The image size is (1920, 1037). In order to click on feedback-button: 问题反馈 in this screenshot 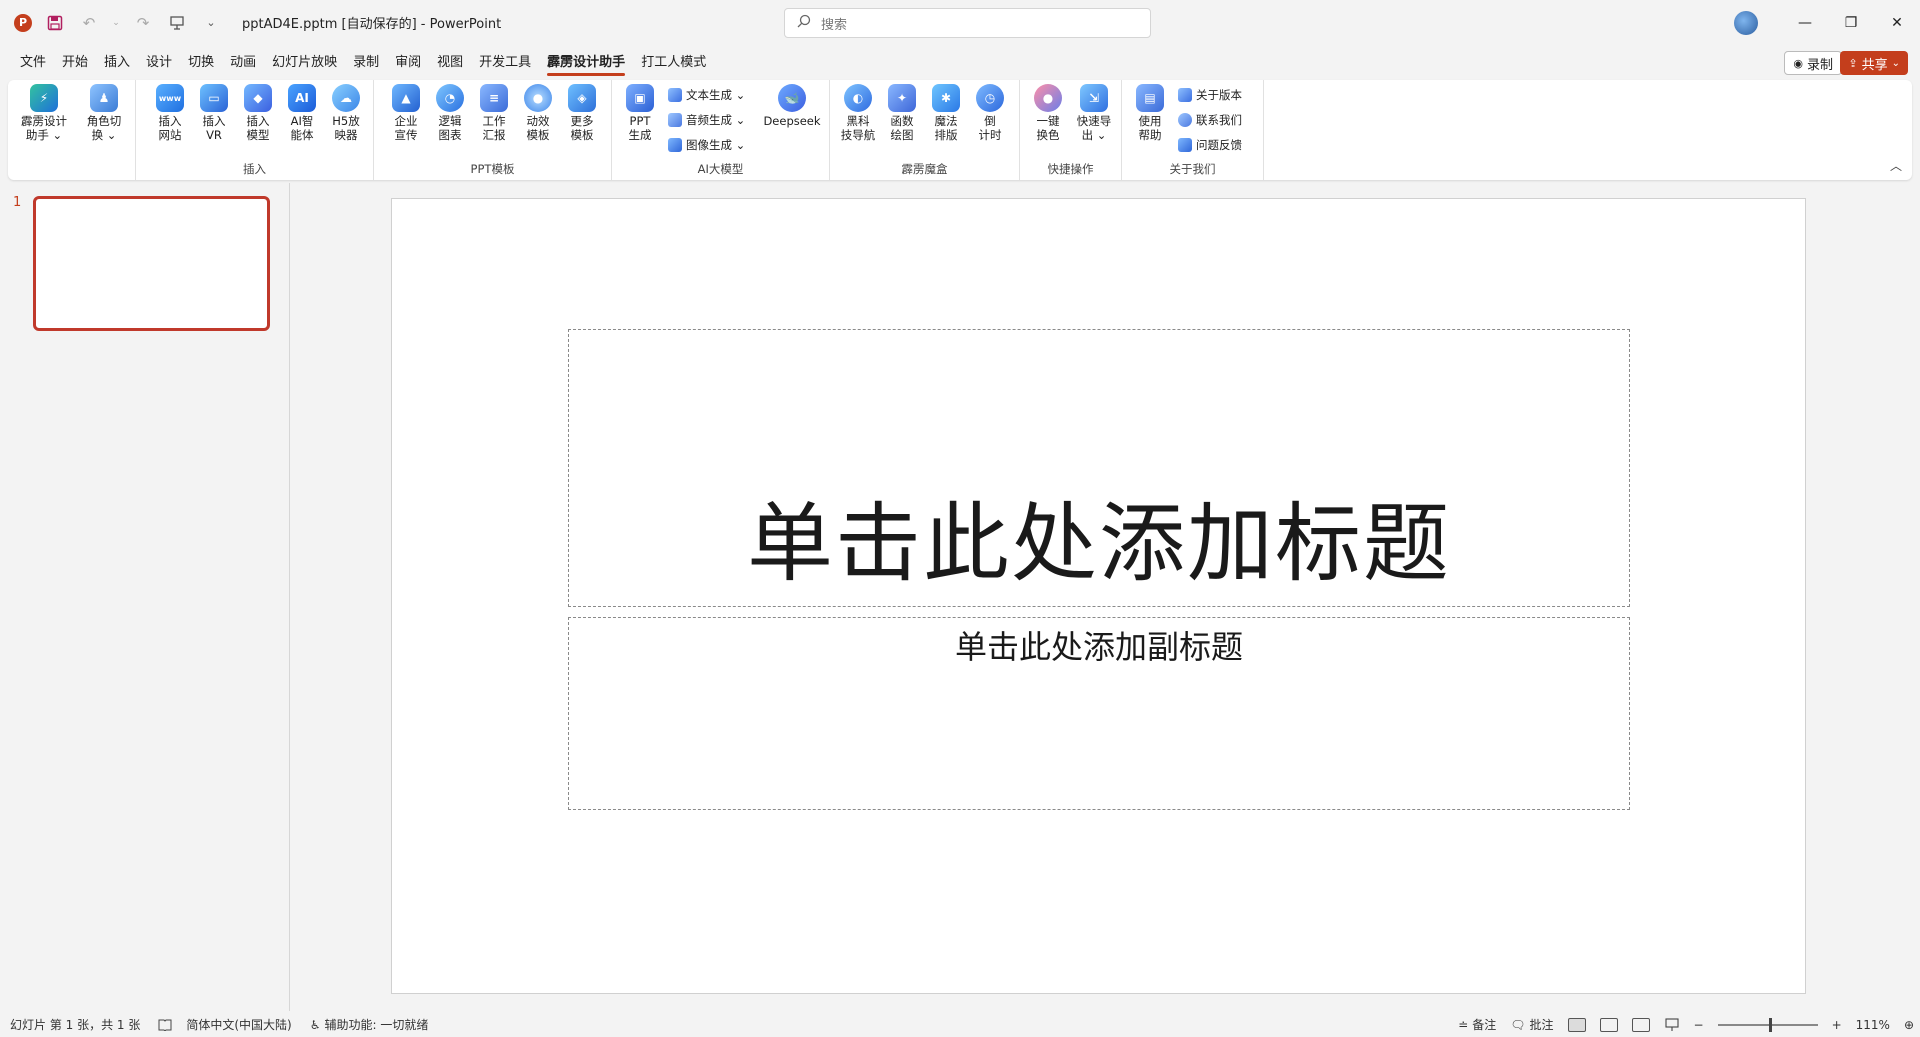, I will do `click(1210, 145)`.